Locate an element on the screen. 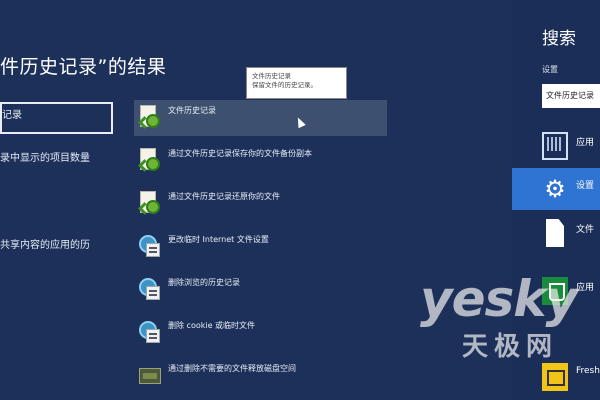  file-icon is located at coordinates (555, 233).